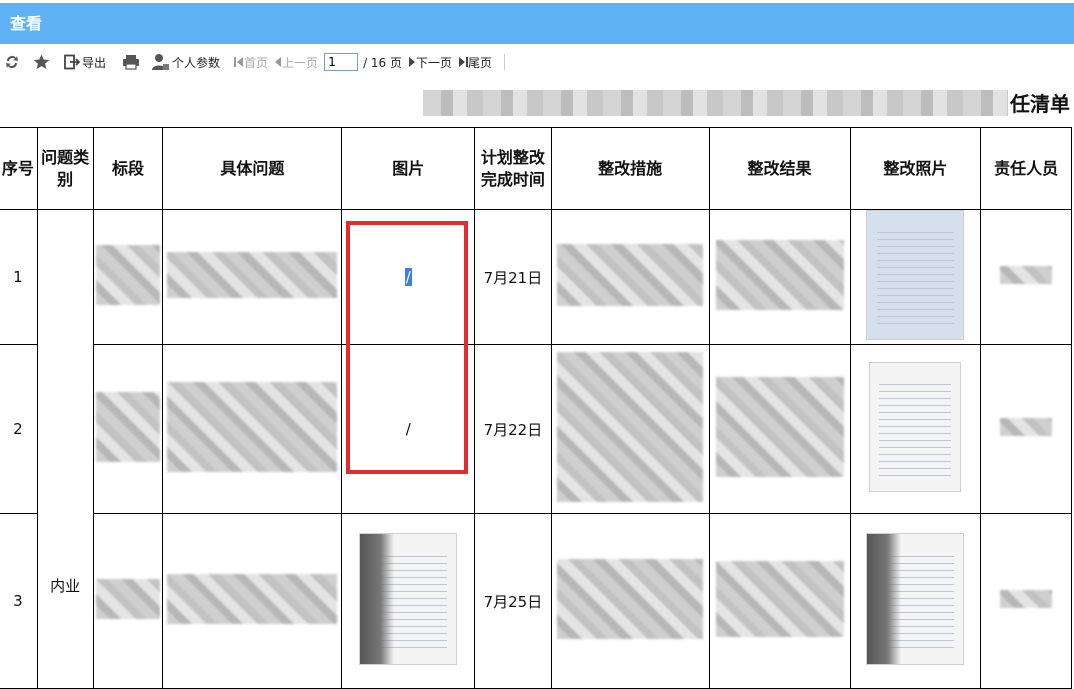 This screenshot has height=689, width=1074. I want to click on header-measures: 整改措施, so click(630, 168).